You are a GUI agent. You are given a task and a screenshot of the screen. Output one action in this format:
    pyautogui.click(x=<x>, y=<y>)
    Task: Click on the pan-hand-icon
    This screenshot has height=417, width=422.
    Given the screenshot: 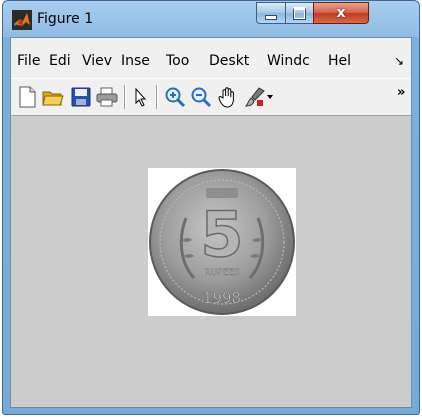 What is the action you would take?
    pyautogui.click(x=228, y=97)
    